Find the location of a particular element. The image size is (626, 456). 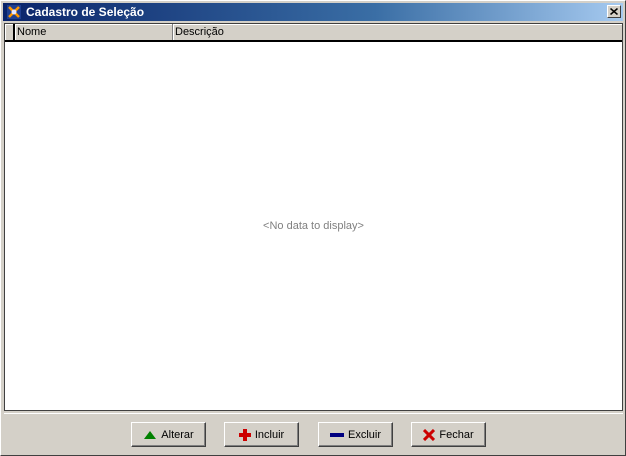

alterar-button: Alterar is located at coordinates (168, 434).